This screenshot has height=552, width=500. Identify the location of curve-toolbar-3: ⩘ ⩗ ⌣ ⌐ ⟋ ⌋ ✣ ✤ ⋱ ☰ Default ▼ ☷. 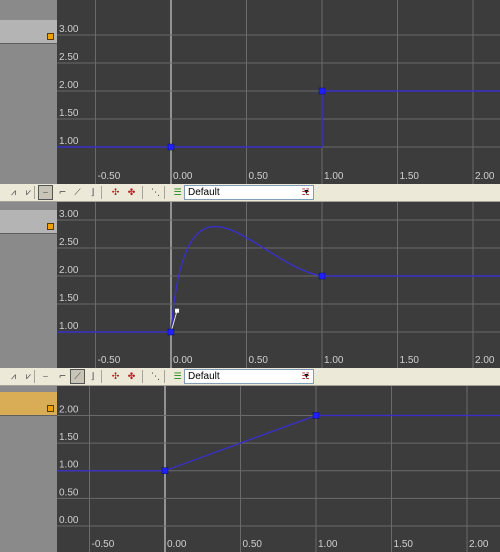
(250, 377).